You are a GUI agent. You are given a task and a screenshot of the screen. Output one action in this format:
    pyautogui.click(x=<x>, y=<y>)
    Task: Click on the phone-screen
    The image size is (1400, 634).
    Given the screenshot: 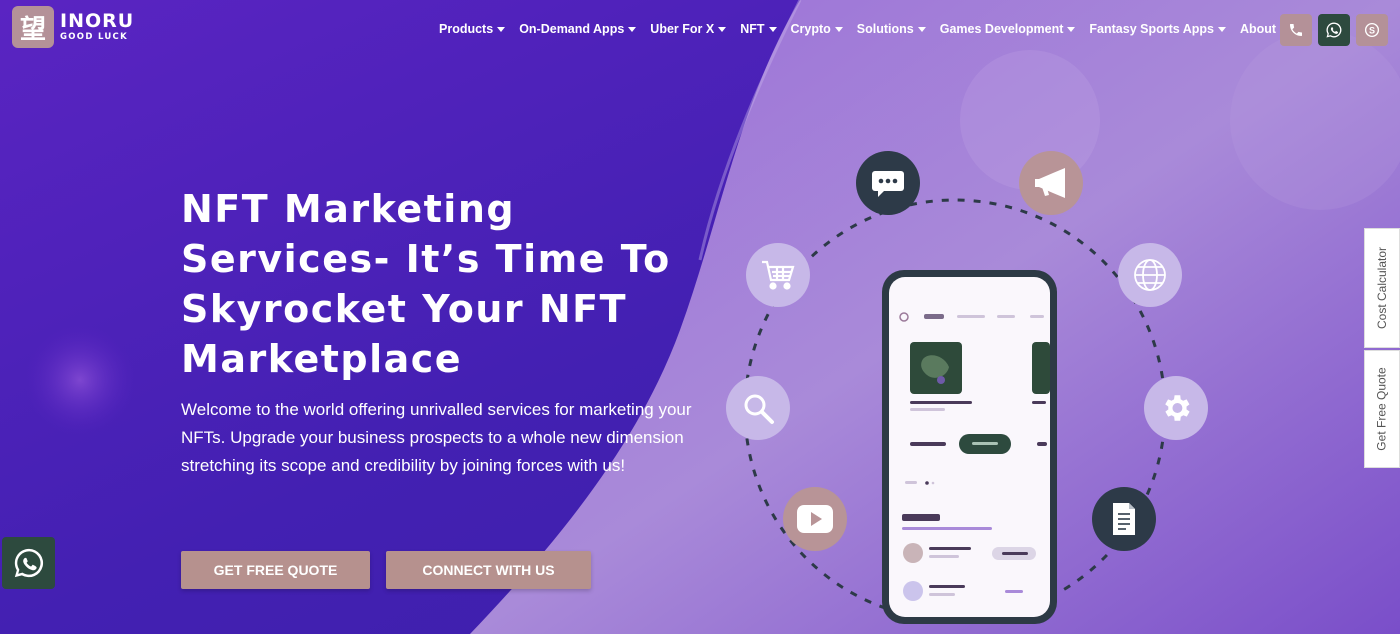 What is the action you would take?
    pyautogui.click(x=969, y=447)
    